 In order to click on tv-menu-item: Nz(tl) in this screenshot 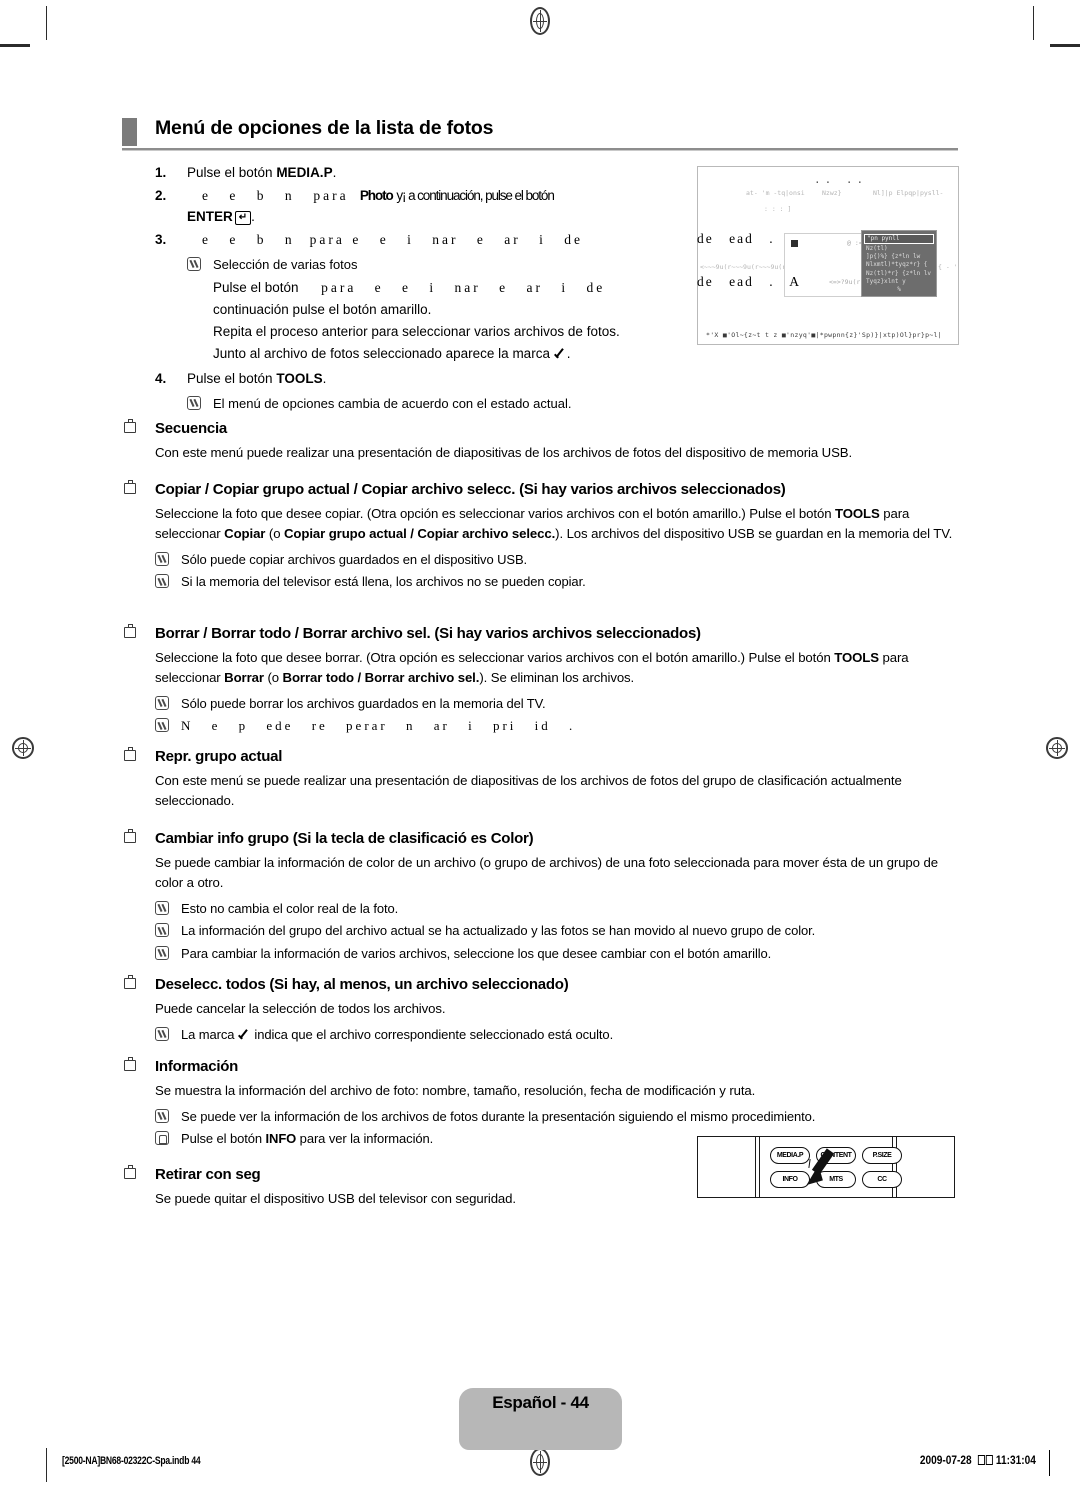, I will do `click(899, 249)`.